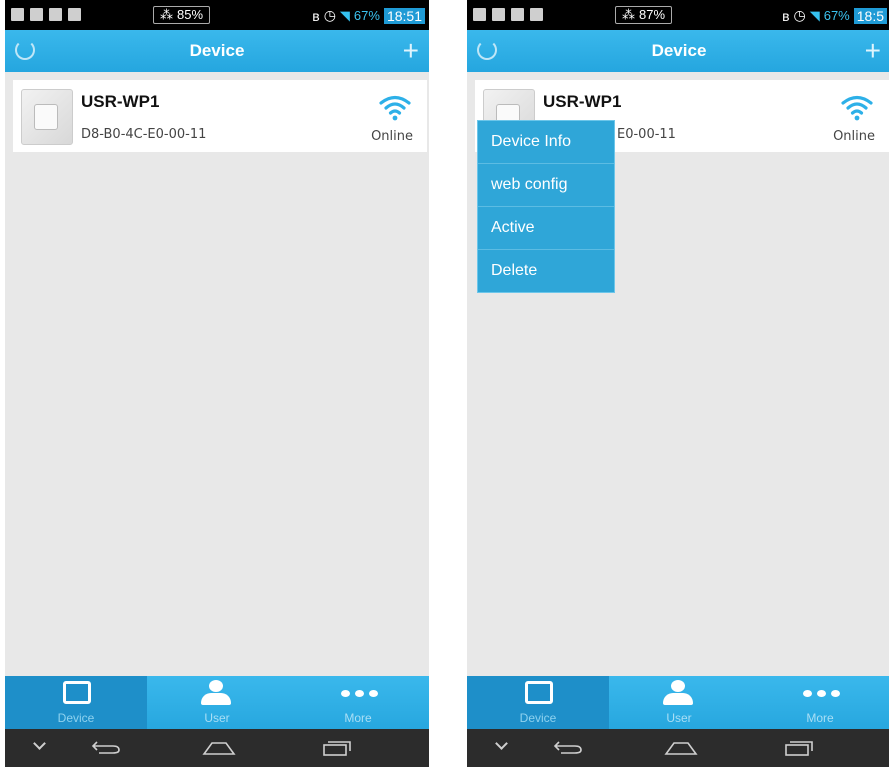 This screenshot has width=889, height=767. Describe the element at coordinates (217, 15) in the screenshot. I see `status-bar: ⁂ 85% ʙ ◷ ◥ 67% 18:51` at that location.